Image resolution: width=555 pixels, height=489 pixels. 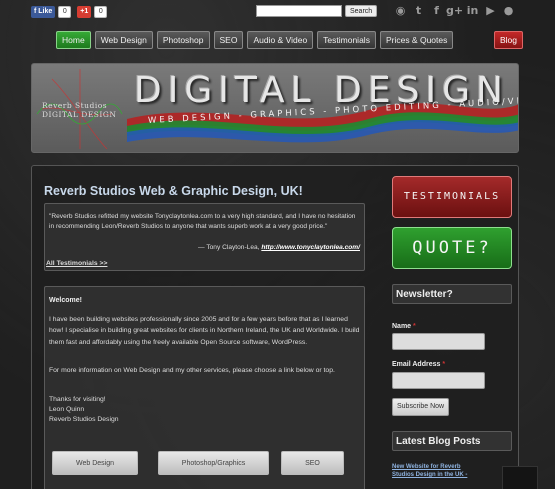 What do you see at coordinates (452, 294) in the screenshot?
I see `newsletter-heading: Newsletter?` at bounding box center [452, 294].